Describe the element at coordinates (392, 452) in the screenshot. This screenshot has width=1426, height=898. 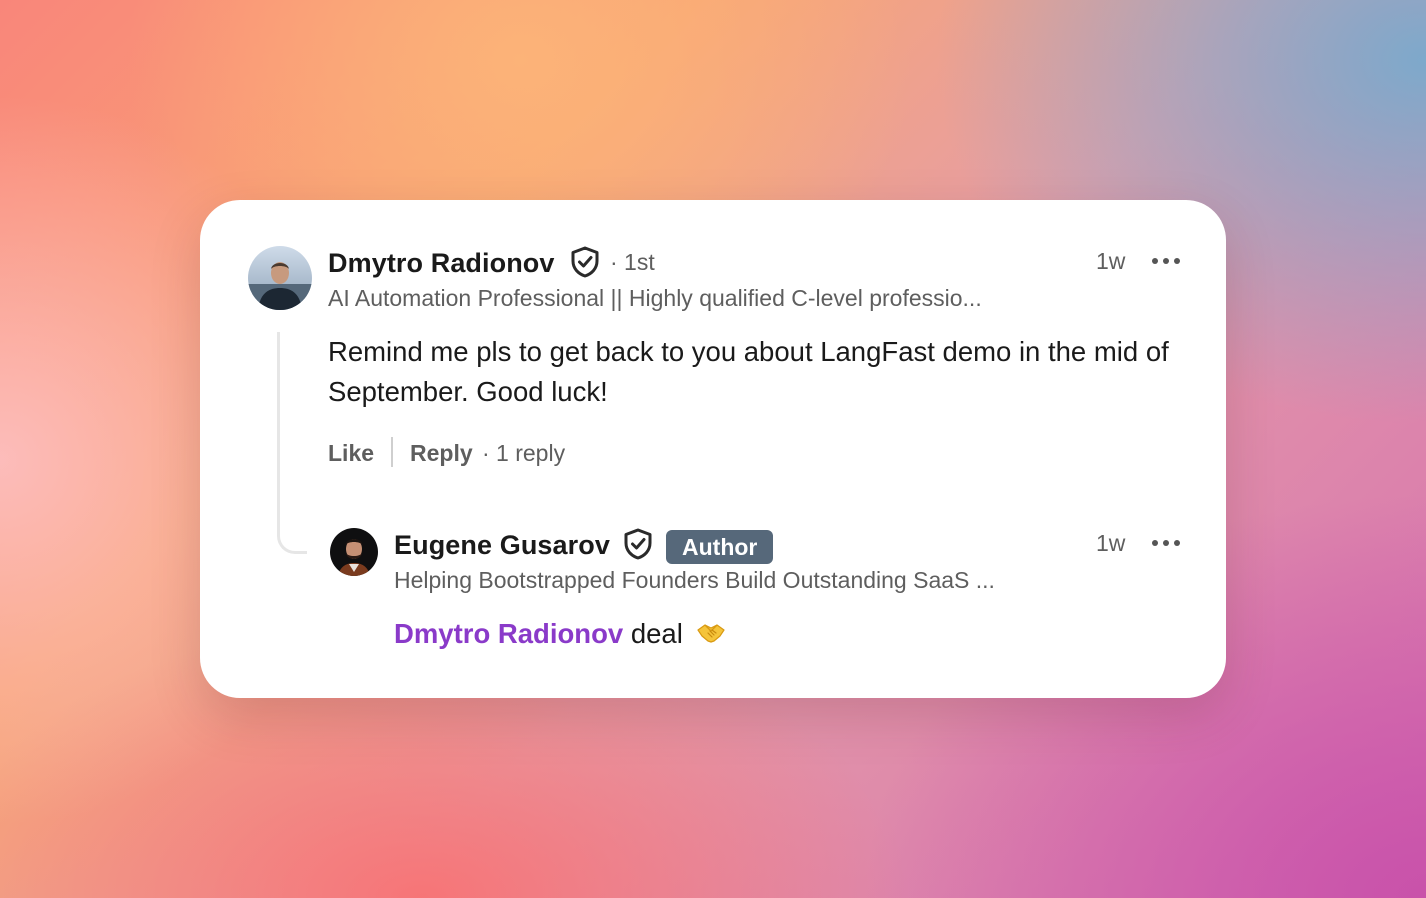
I see `action-divider` at that location.